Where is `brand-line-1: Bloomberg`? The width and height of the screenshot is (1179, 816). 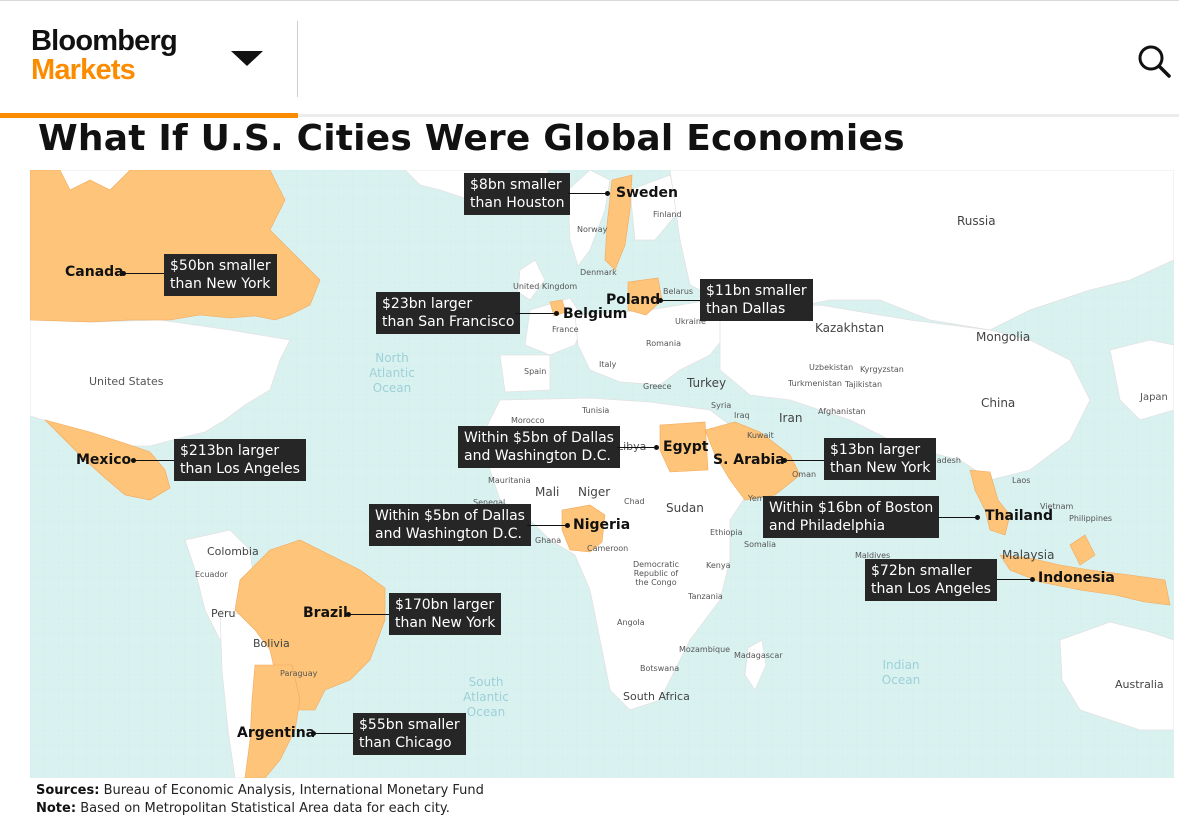
brand-line-1: Bloomberg is located at coordinates (104, 41).